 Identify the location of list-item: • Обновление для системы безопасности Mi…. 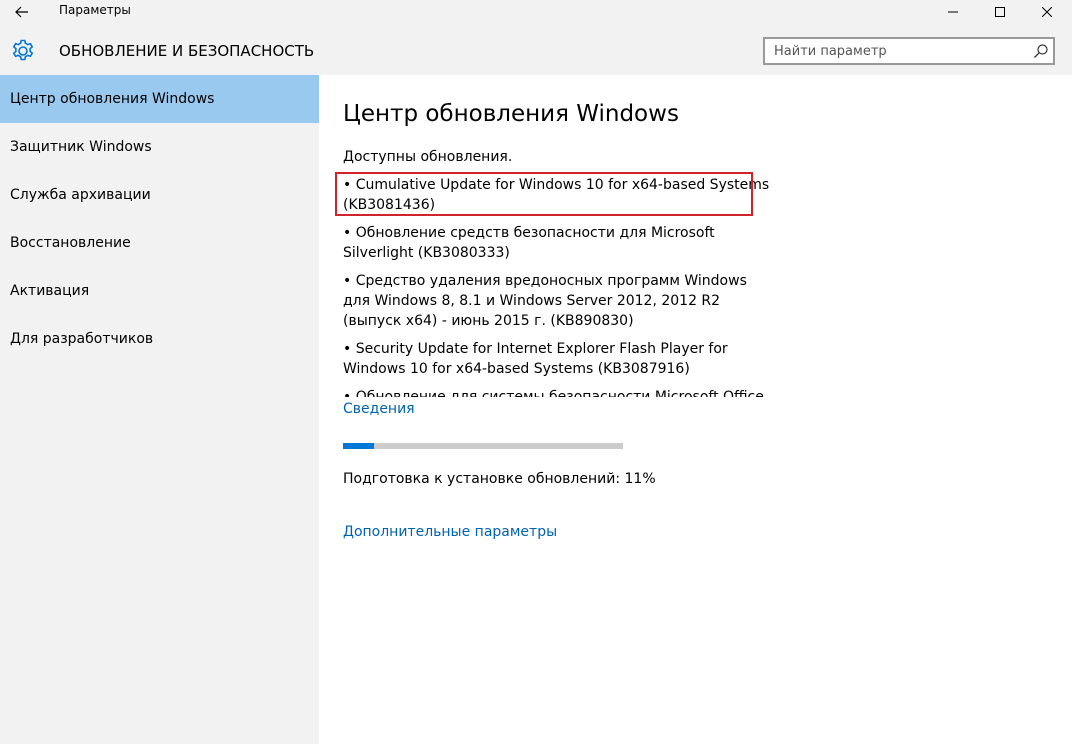
(553, 393).